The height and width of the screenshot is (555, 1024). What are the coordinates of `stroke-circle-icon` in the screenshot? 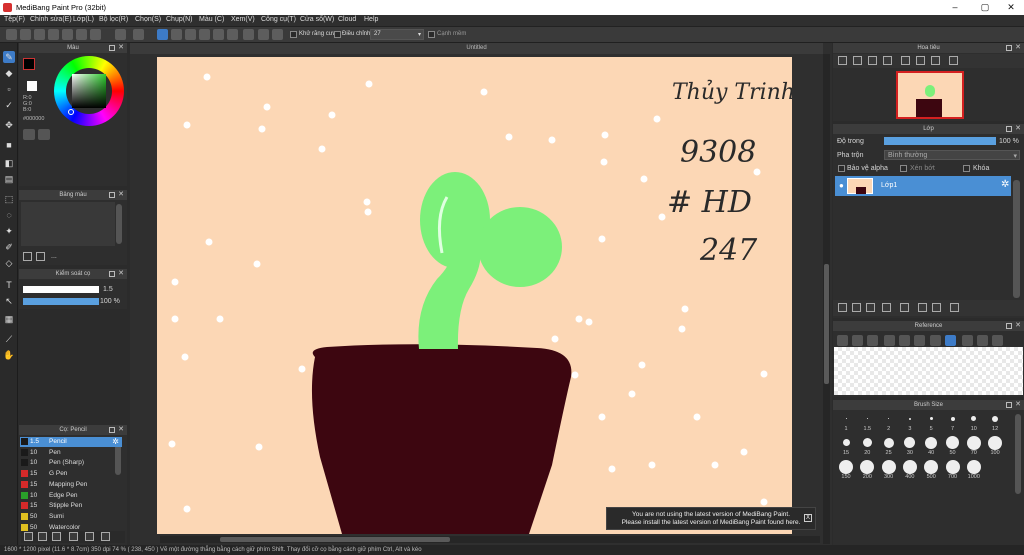 It's located at (232, 34).